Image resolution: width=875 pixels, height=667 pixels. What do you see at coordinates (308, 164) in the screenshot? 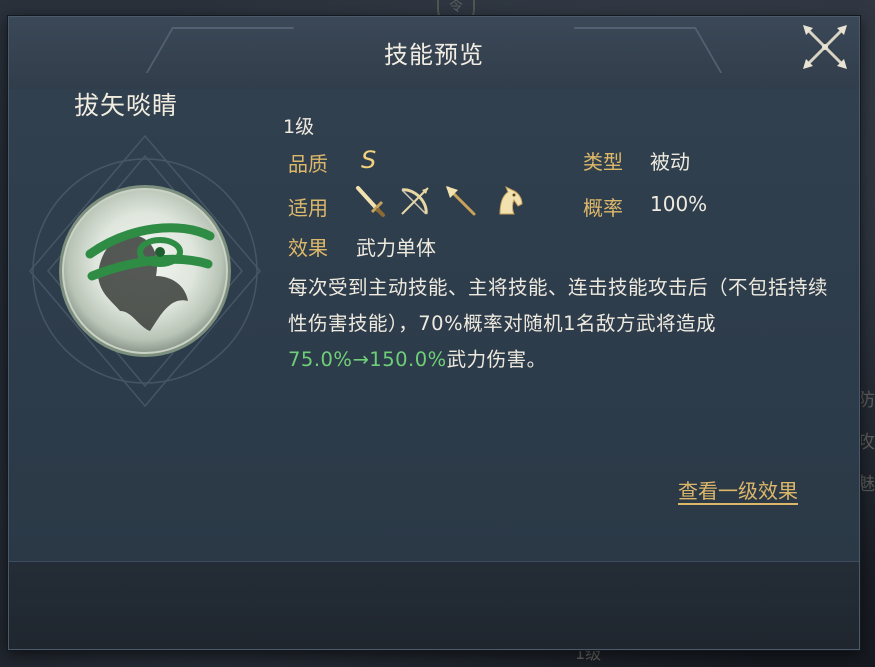
I see `quality-label: 品质` at bounding box center [308, 164].